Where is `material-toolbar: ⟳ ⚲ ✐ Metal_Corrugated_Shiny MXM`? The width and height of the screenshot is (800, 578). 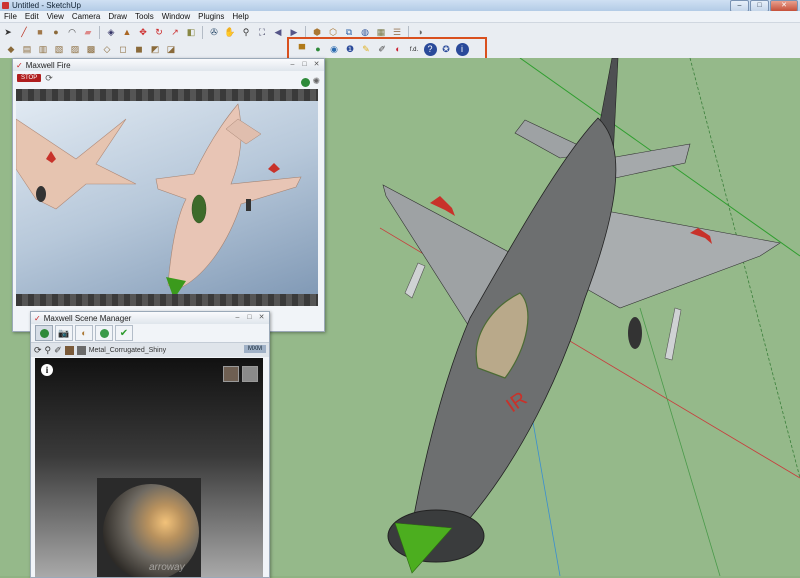 material-toolbar: ⟳ ⚲ ✐ Metal_Corrugated_Shiny MXM is located at coordinates (150, 350).